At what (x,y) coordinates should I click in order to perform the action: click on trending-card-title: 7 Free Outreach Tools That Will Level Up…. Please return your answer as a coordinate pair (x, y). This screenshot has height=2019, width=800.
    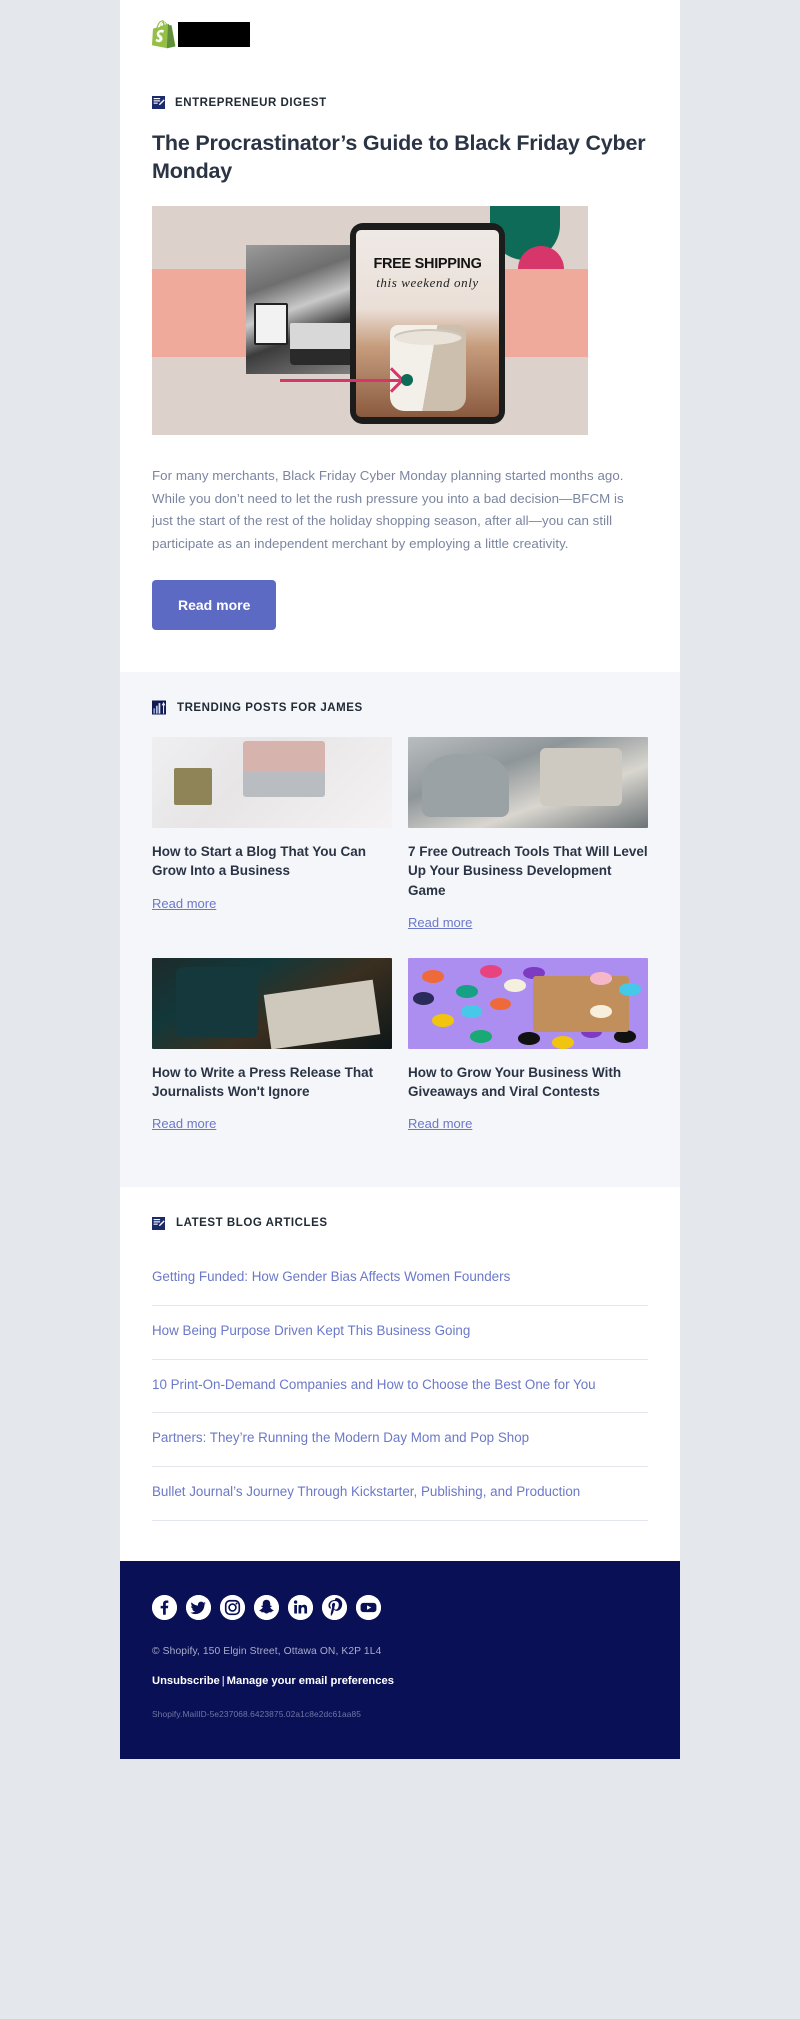
    Looking at the image, I should click on (528, 871).